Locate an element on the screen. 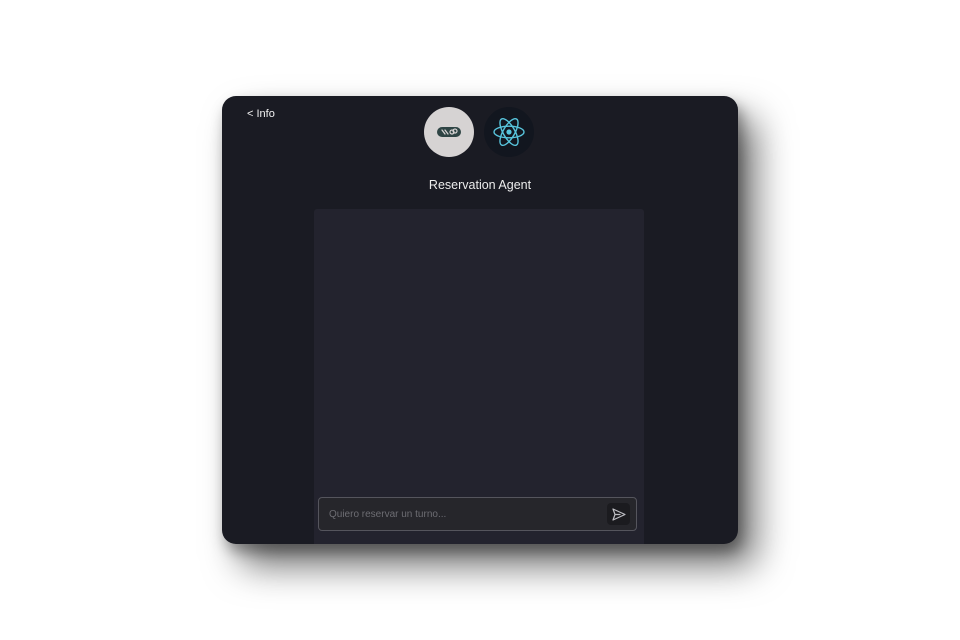 This screenshot has height=640, width=960. react-logo is located at coordinates (509, 132).